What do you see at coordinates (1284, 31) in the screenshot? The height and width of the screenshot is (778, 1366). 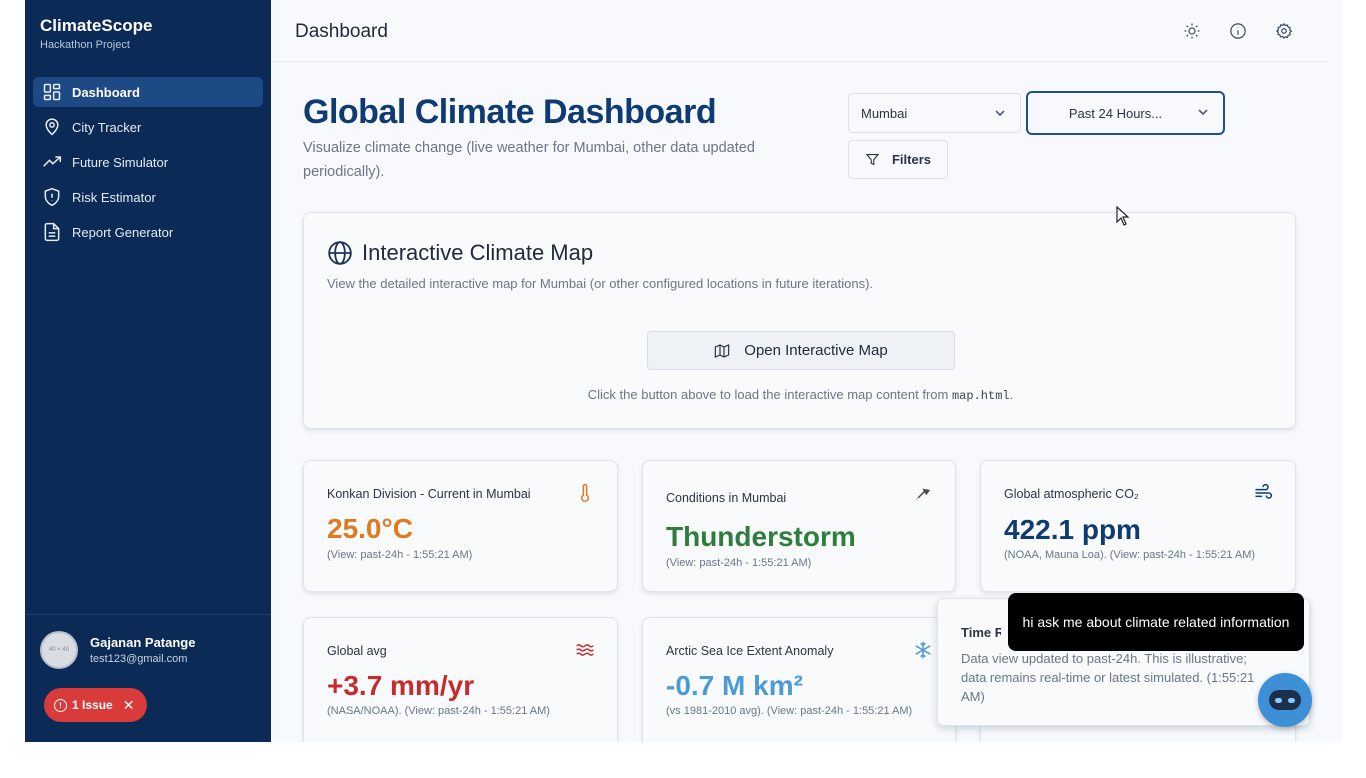 I see `settings-icon` at bounding box center [1284, 31].